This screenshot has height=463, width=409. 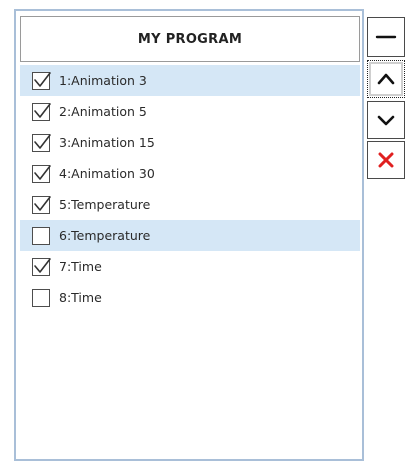 I want to click on close-icon, so click(x=386, y=160).